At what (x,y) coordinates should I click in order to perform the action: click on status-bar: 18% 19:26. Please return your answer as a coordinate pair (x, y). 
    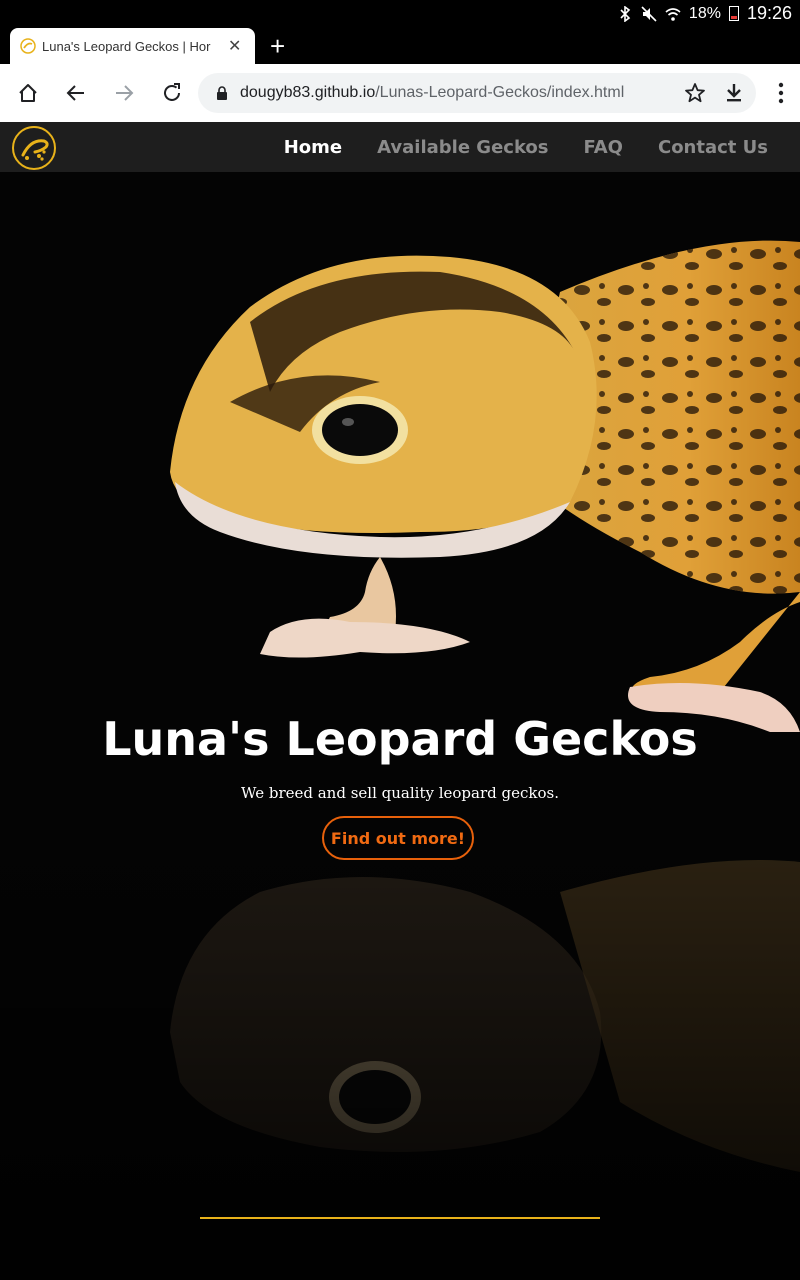
    Looking at the image, I should click on (400, 14).